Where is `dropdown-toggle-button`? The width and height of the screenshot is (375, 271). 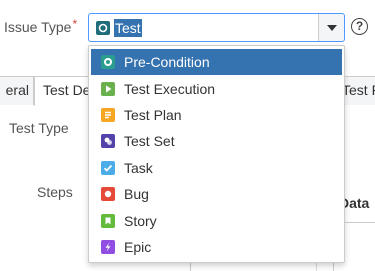
dropdown-toggle-button is located at coordinates (331, 27).